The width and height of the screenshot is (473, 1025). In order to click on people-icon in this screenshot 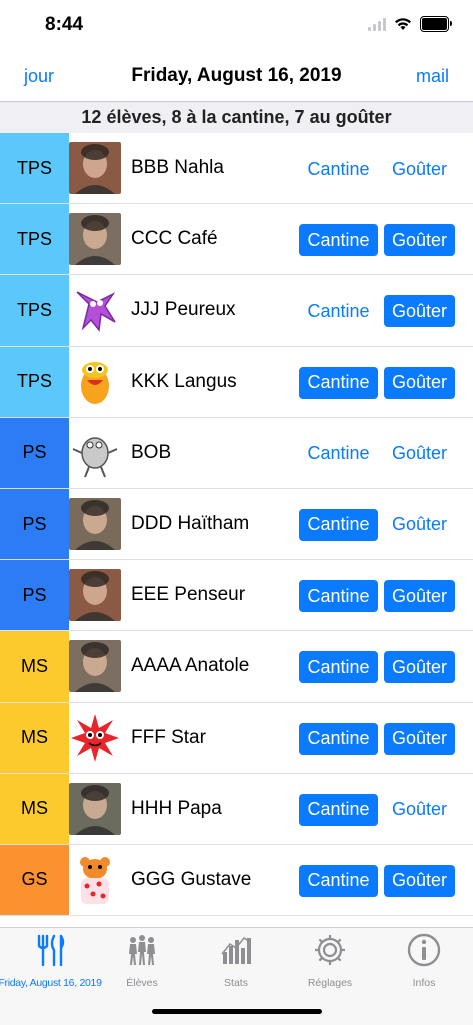, I will do `click(142, 952)`.